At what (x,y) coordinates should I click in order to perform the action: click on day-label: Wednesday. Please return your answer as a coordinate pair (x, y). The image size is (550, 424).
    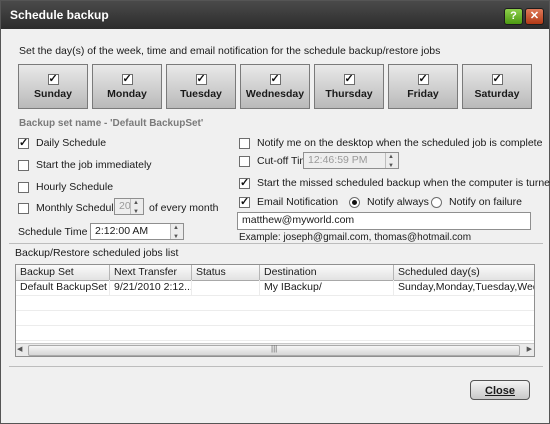
    Looking at the image, I should click on (275, 94).